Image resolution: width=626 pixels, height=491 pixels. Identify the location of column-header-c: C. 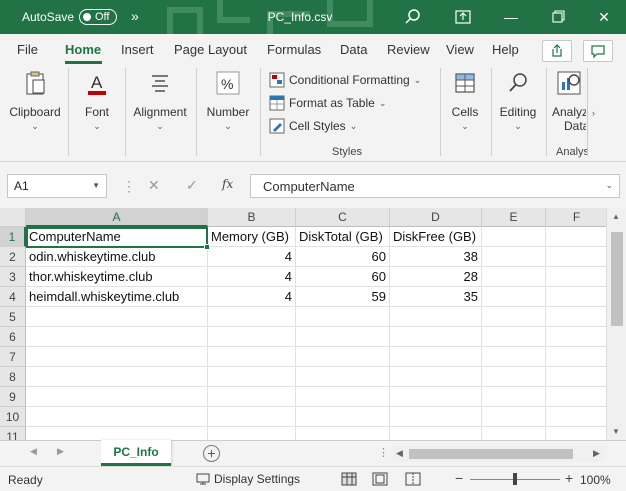
(343, 217).